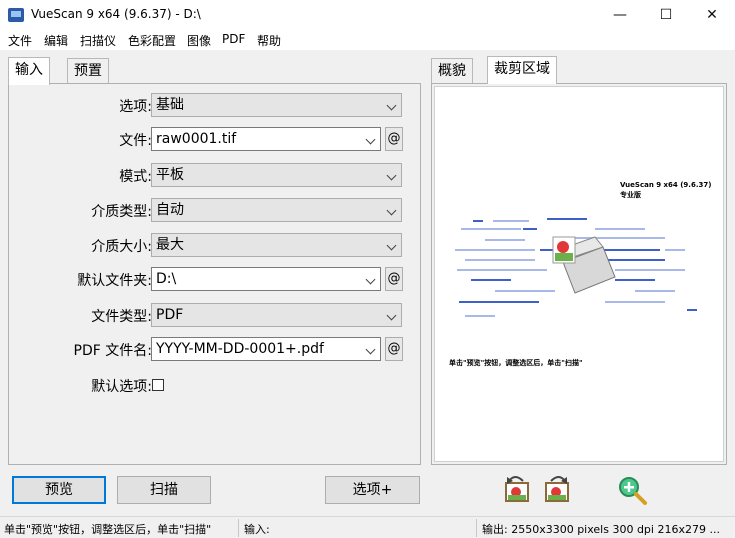 This screenshot has height=538, width=735. Describe the element at coordinates (269, 40) in the screenshot. I see `menu-help: 帮助` at that location.